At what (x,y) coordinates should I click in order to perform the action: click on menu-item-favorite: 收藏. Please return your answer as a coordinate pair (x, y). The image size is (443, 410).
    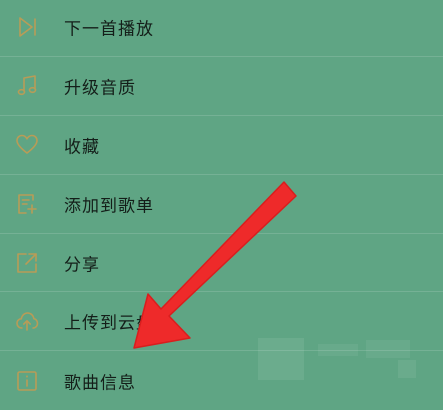
    Looking at the image, I should click on (221, 145).